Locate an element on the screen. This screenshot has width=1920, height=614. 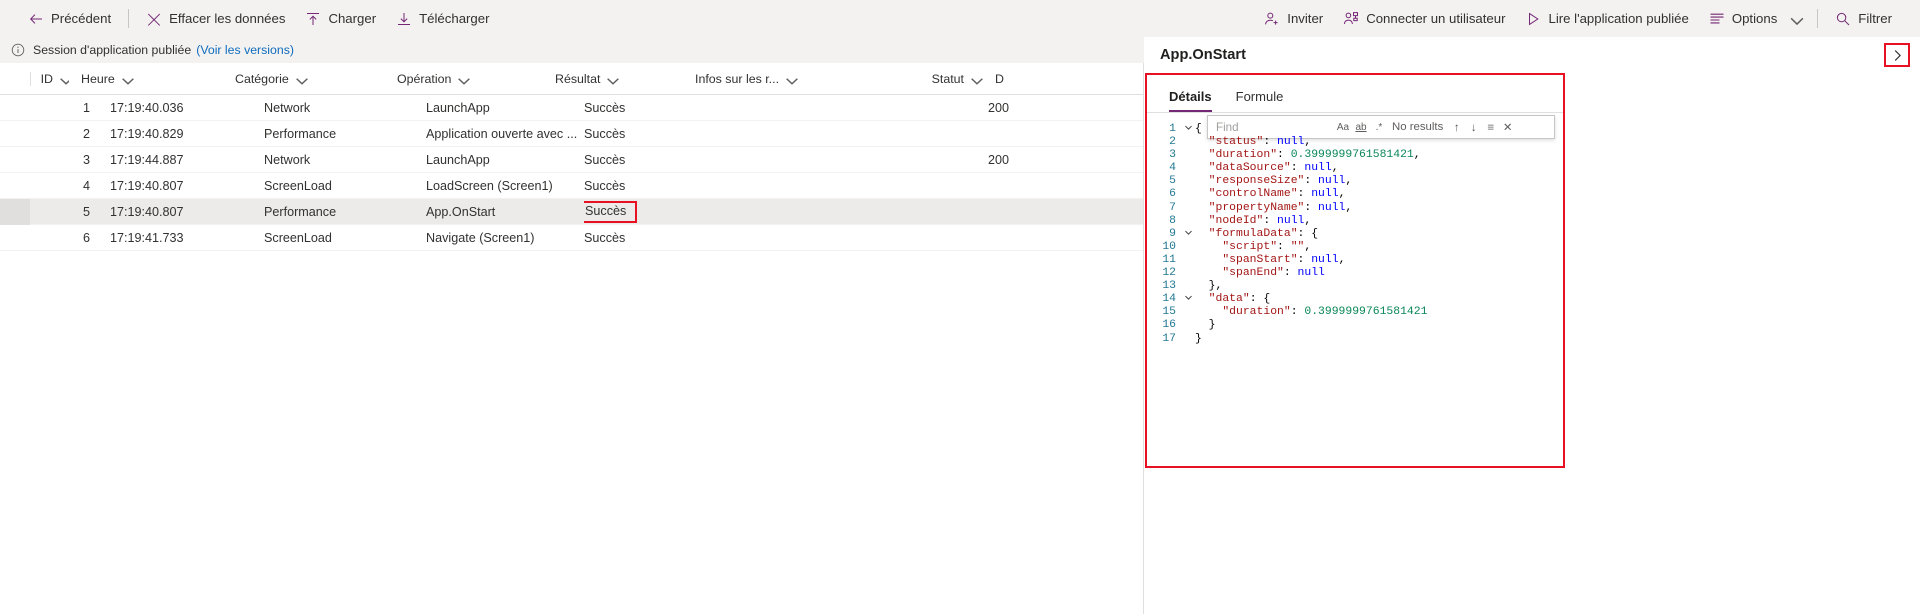
cell-id: 1 is located at coordinates (86, 107).